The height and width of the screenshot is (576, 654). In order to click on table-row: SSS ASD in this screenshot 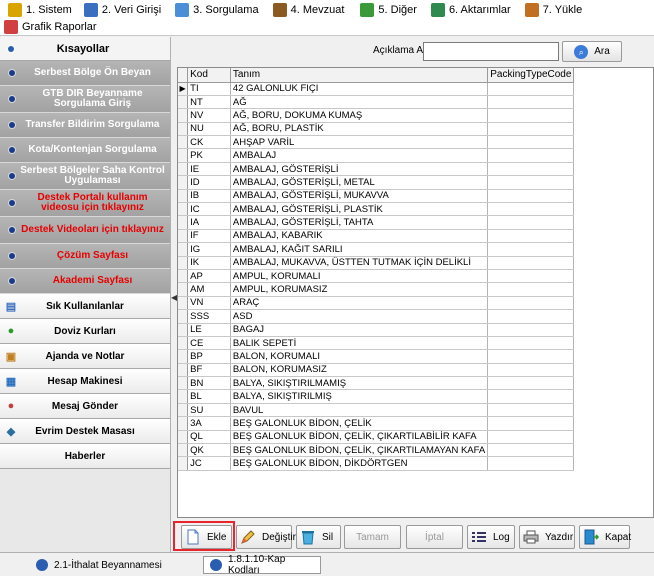, I will do `click(415, 316)`.